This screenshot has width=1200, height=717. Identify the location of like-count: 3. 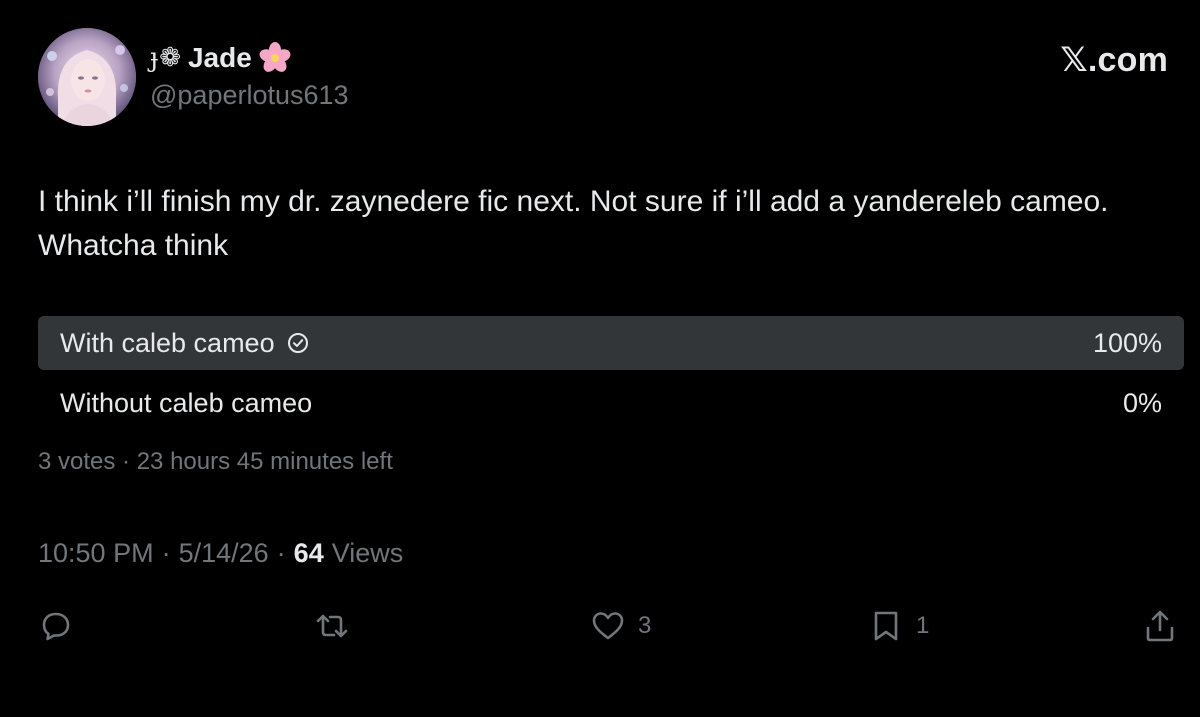
(645, 625).